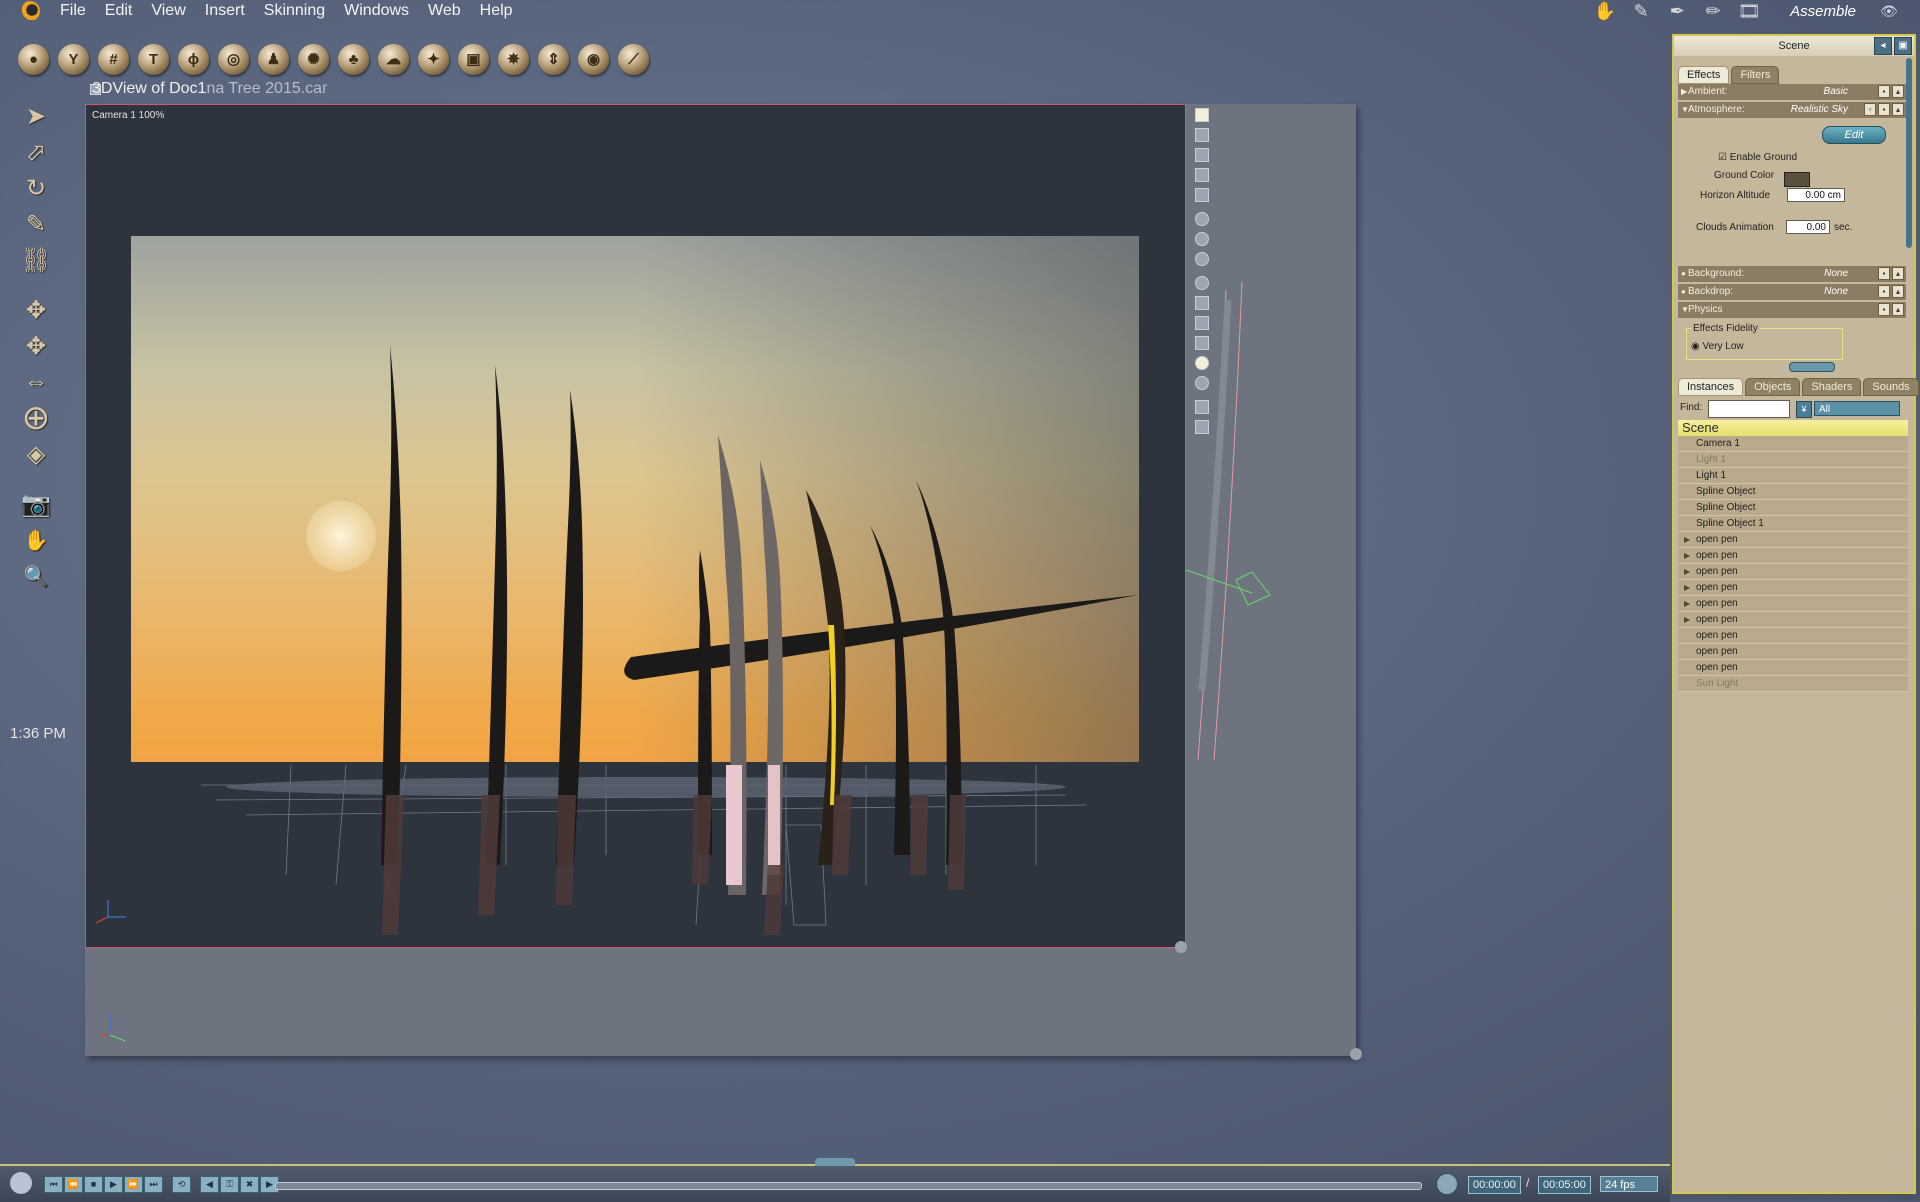 The image size is (1920, 1202). What do you see at coordinates (1793, 684) in the screenshot?
I see `instance-row: Sun Light` at bounding box center [1793, 684].